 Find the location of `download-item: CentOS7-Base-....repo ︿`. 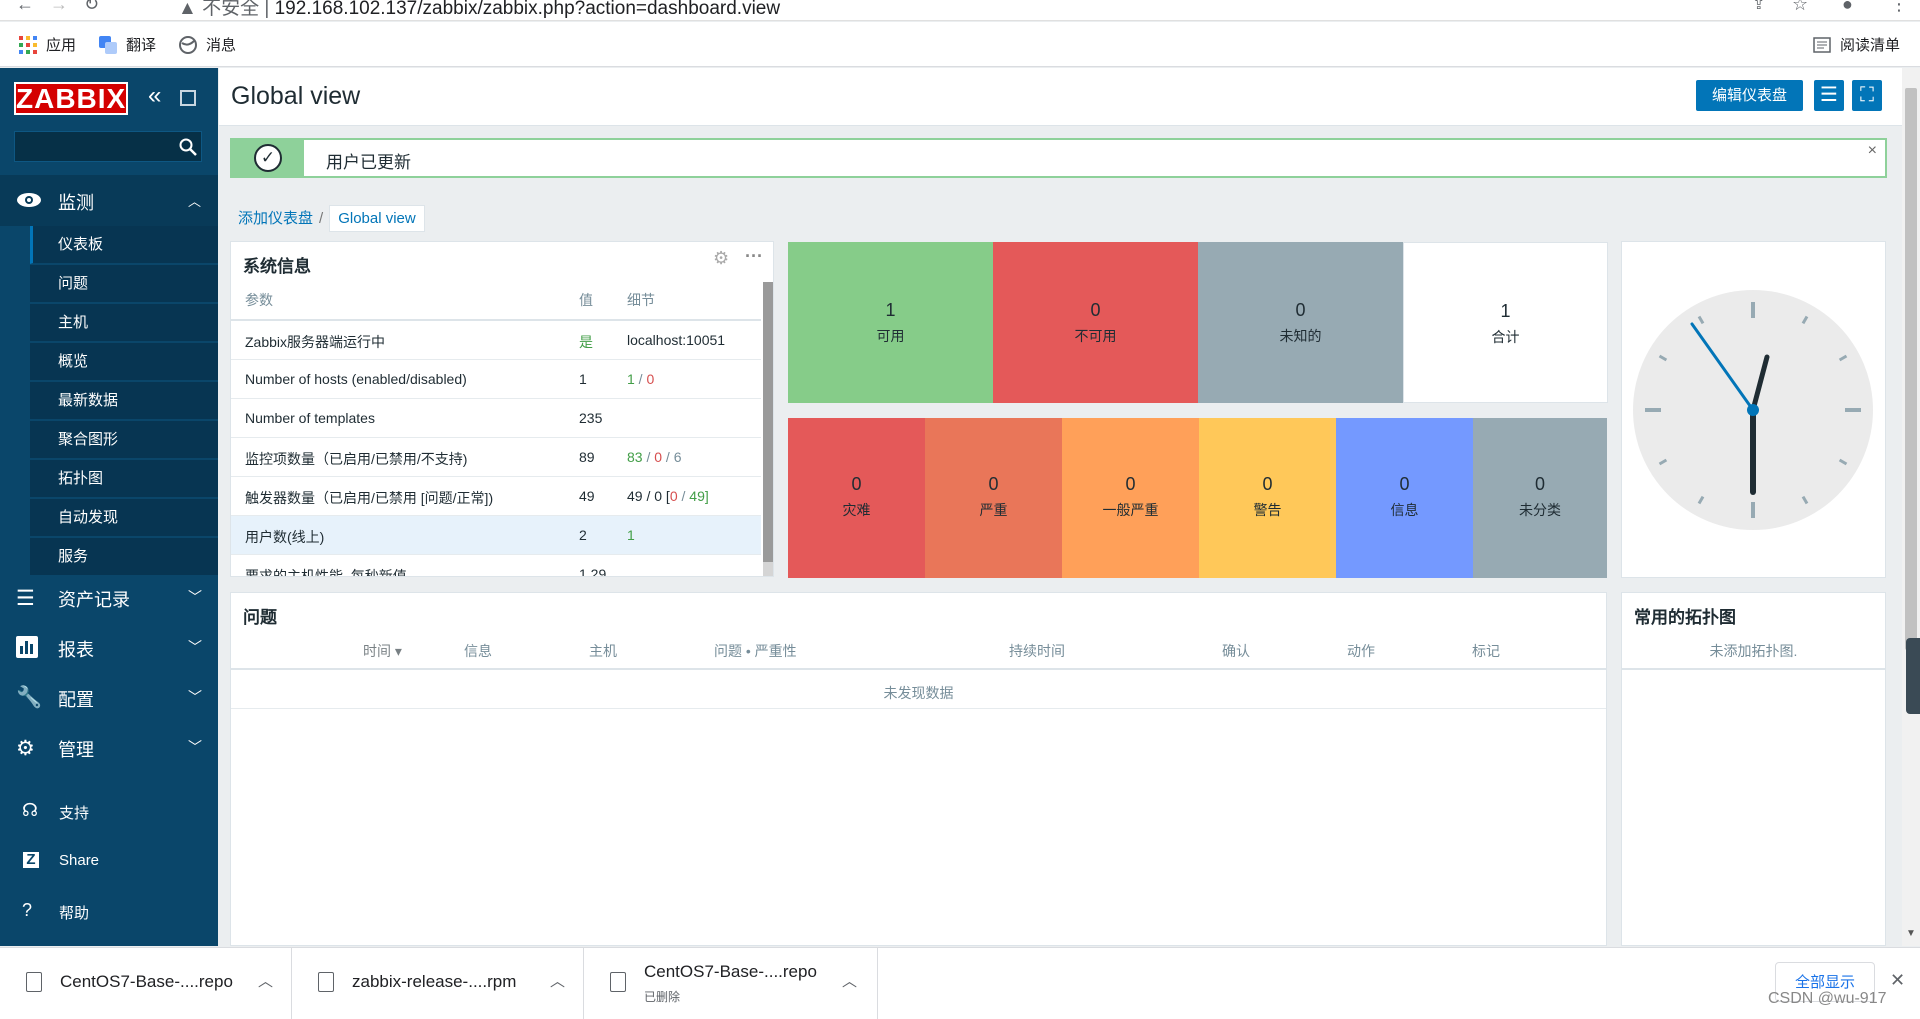

download-item: CentOS7-Base-....repo ︿ is located at coordinates (146, 983).